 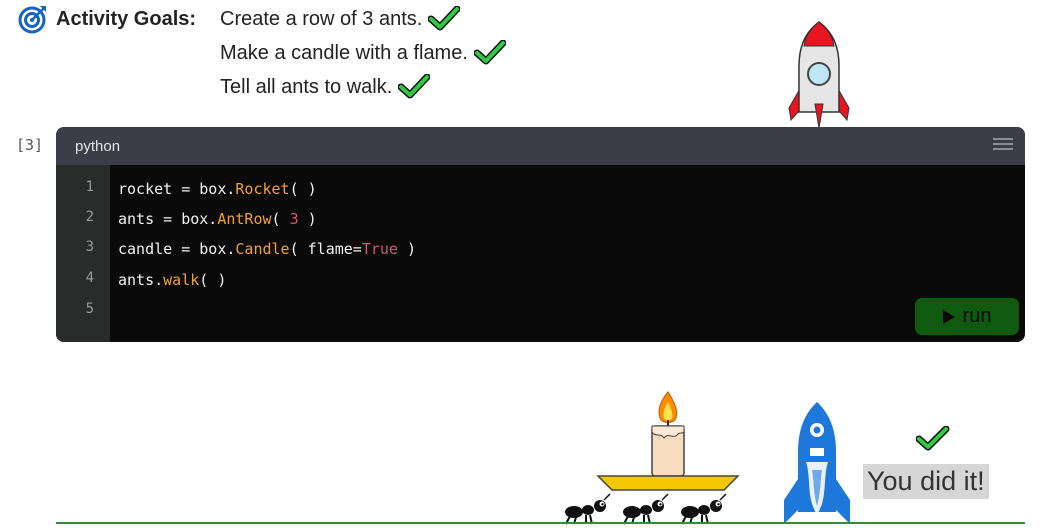 What do you see at coordinates (126, 19) in the screenshot?
I see `activity-goals-label: Activity Goals:` at bounding box center [126, 19].